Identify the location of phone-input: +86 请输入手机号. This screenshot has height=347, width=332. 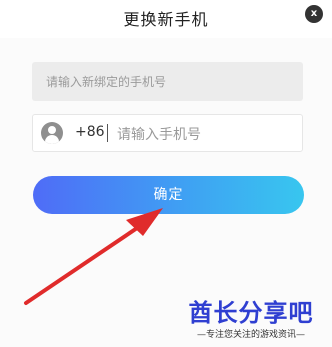
(167, 133).